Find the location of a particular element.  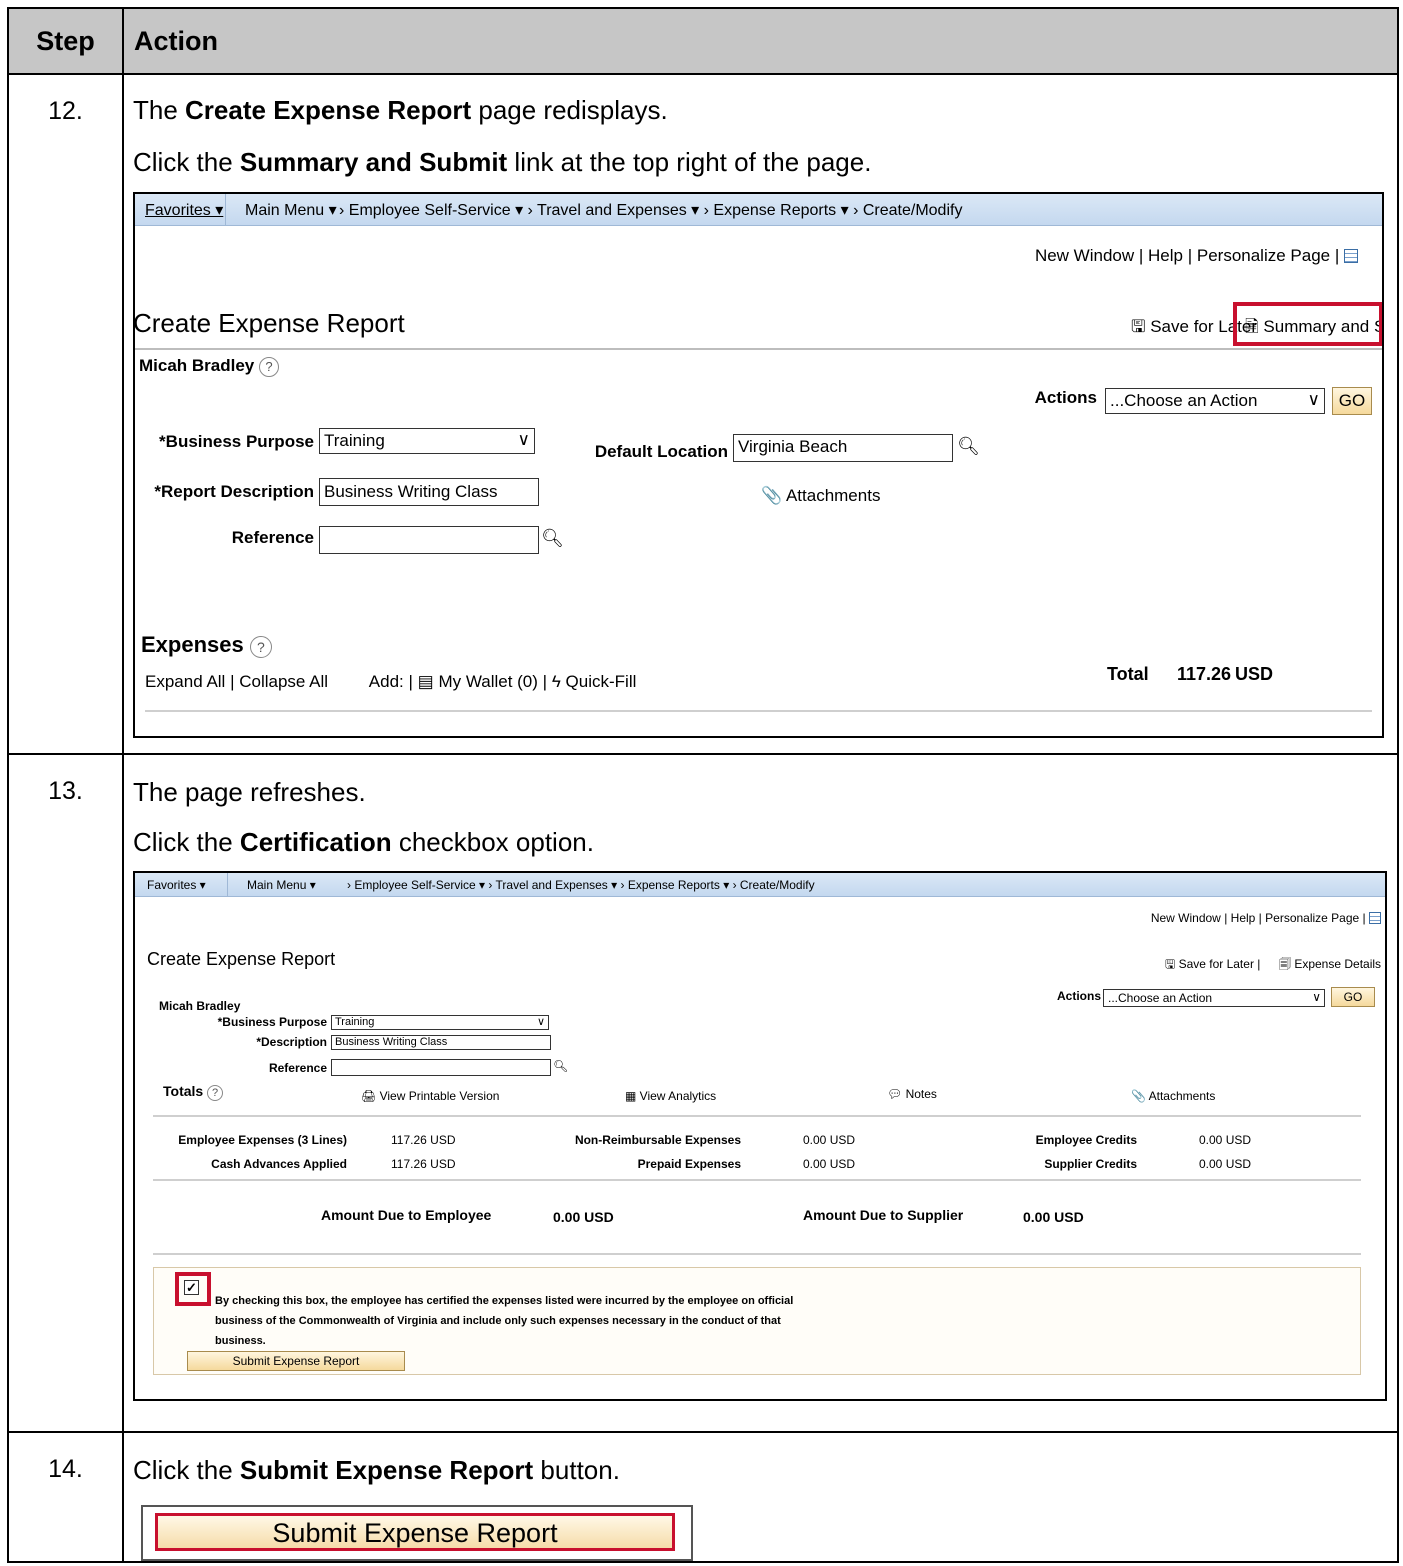

notes-link: 💬︎ Notes is located at coordinates (912, 1094).